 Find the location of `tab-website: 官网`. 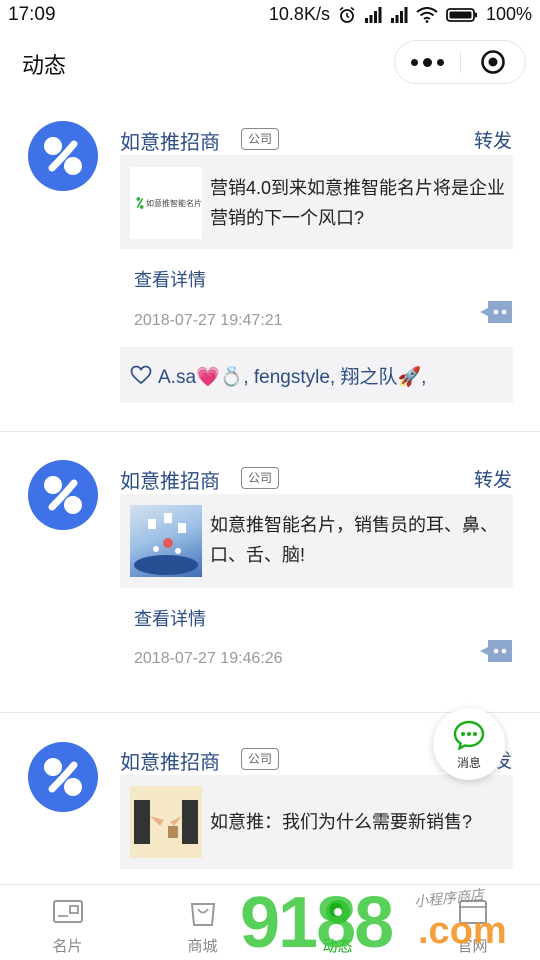

tab-website: 官网 is located at coordinates (472, 922).